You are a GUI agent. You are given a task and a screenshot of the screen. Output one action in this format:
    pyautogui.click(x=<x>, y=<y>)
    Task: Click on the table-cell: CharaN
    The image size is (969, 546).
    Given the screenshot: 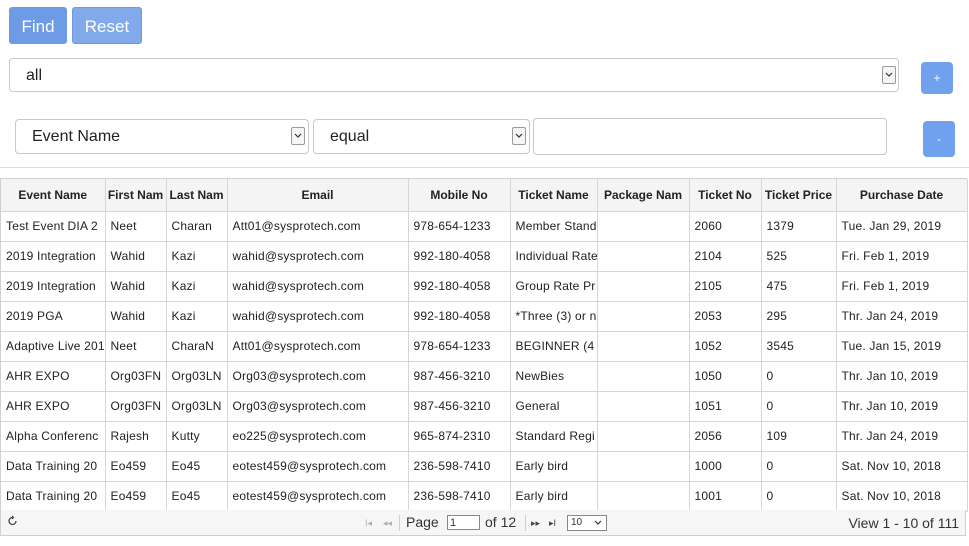 What is the action you would take?
    pyautogui.click(x=197, y=346)
    